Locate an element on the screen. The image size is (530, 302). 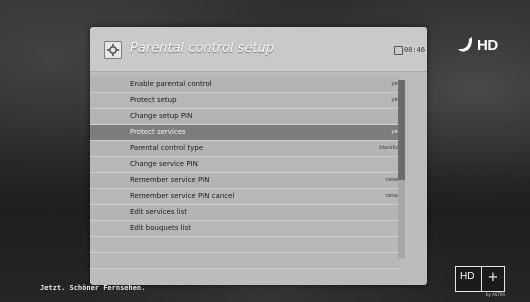
menu-item-remember-service-pin: Remember service PIN never is located at coordinates (245, 181).